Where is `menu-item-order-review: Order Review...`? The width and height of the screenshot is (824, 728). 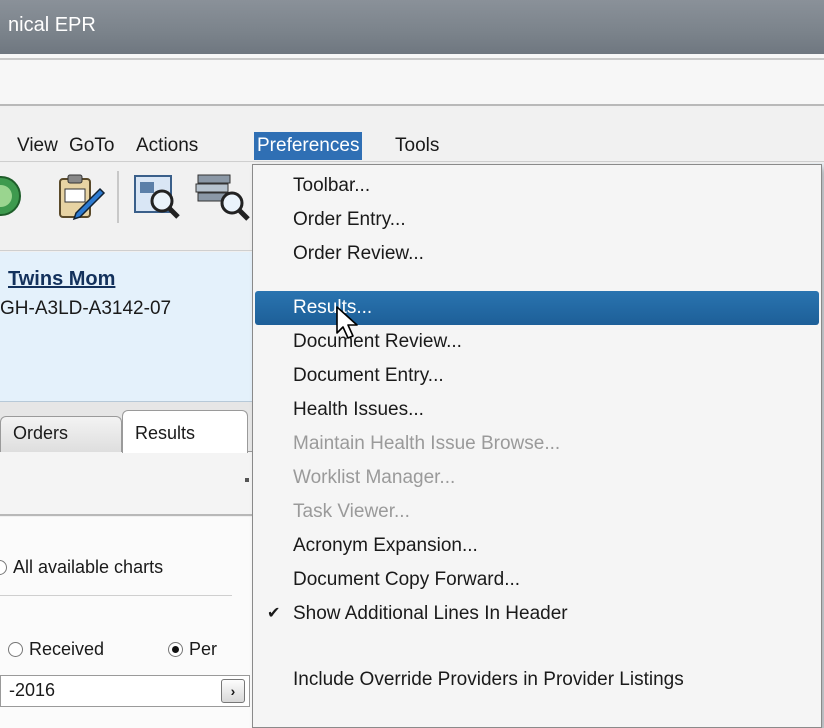
menu-item-order-review: Order Review... is located at coordinates (537, 254).